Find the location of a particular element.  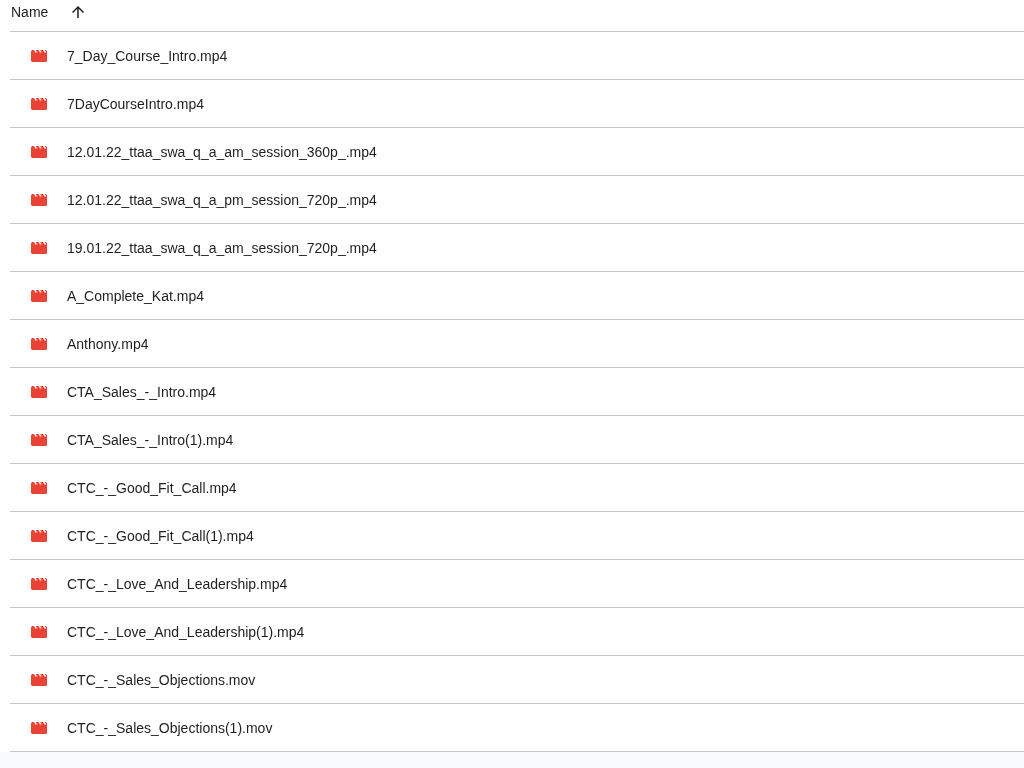

file-name: A_Complete_Kat.mp4 is located at coordinates (135, 296).